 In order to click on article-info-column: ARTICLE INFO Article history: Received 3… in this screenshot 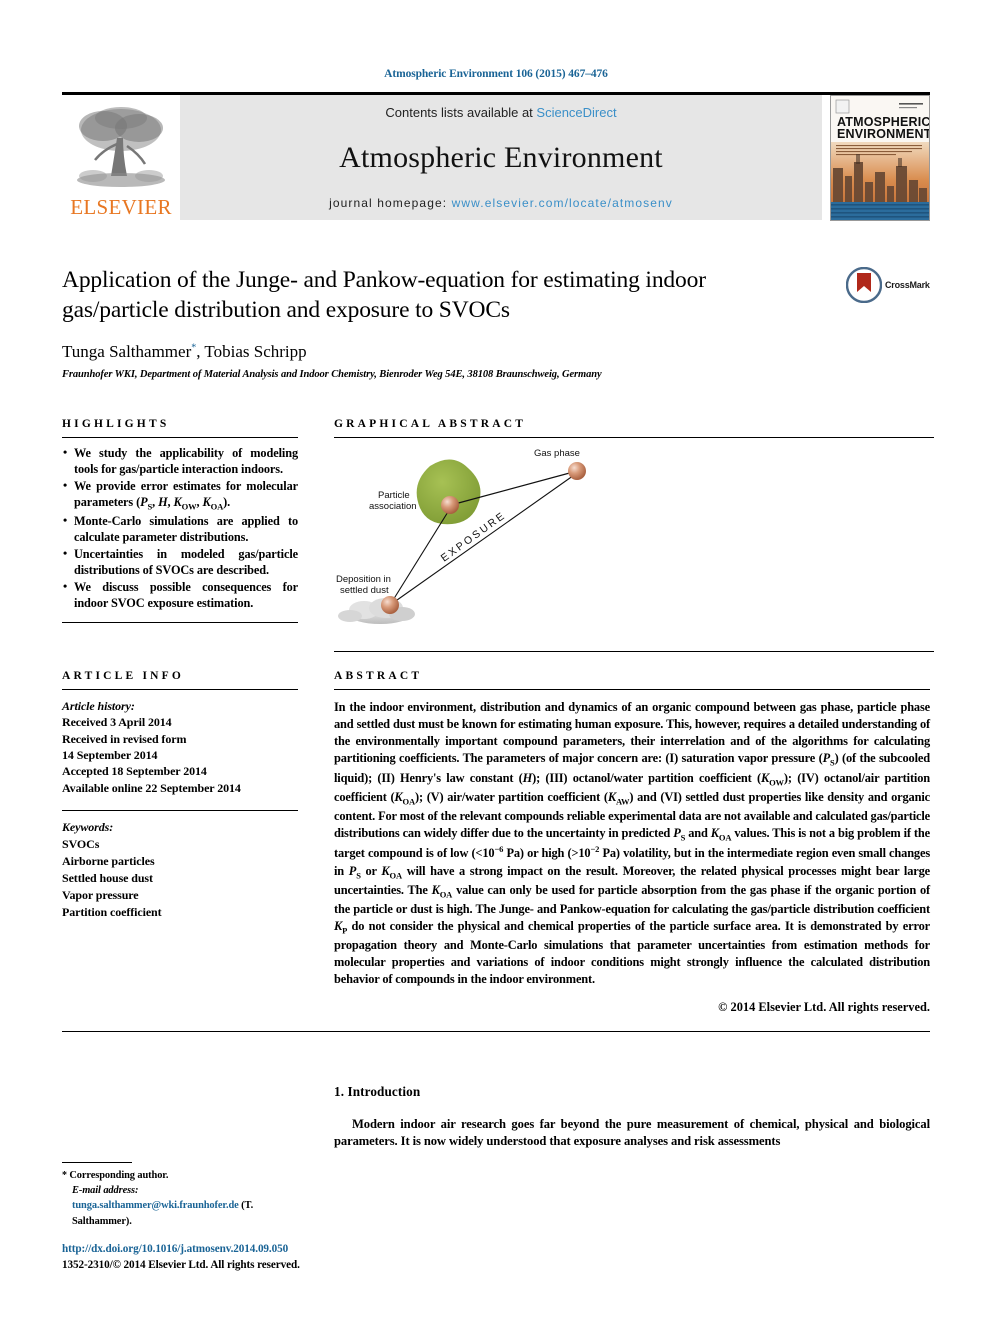, I will do `click(180, 842)`.